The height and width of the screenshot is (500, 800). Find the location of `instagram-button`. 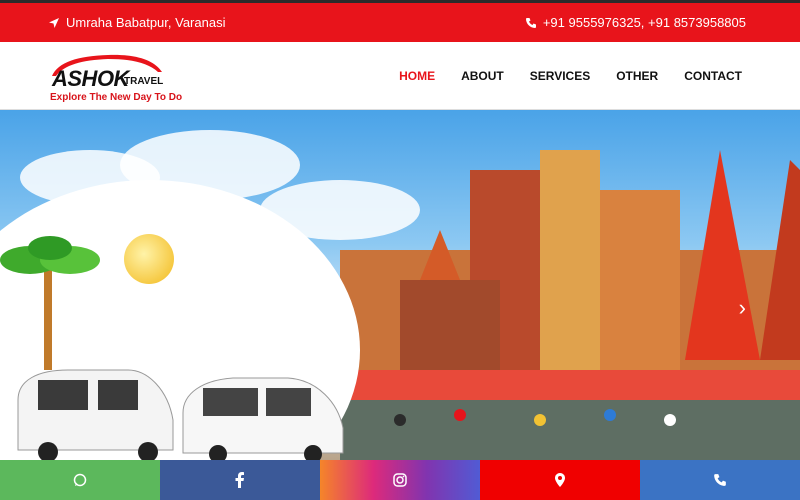

instagram-button is located at coordinates (400, 480).